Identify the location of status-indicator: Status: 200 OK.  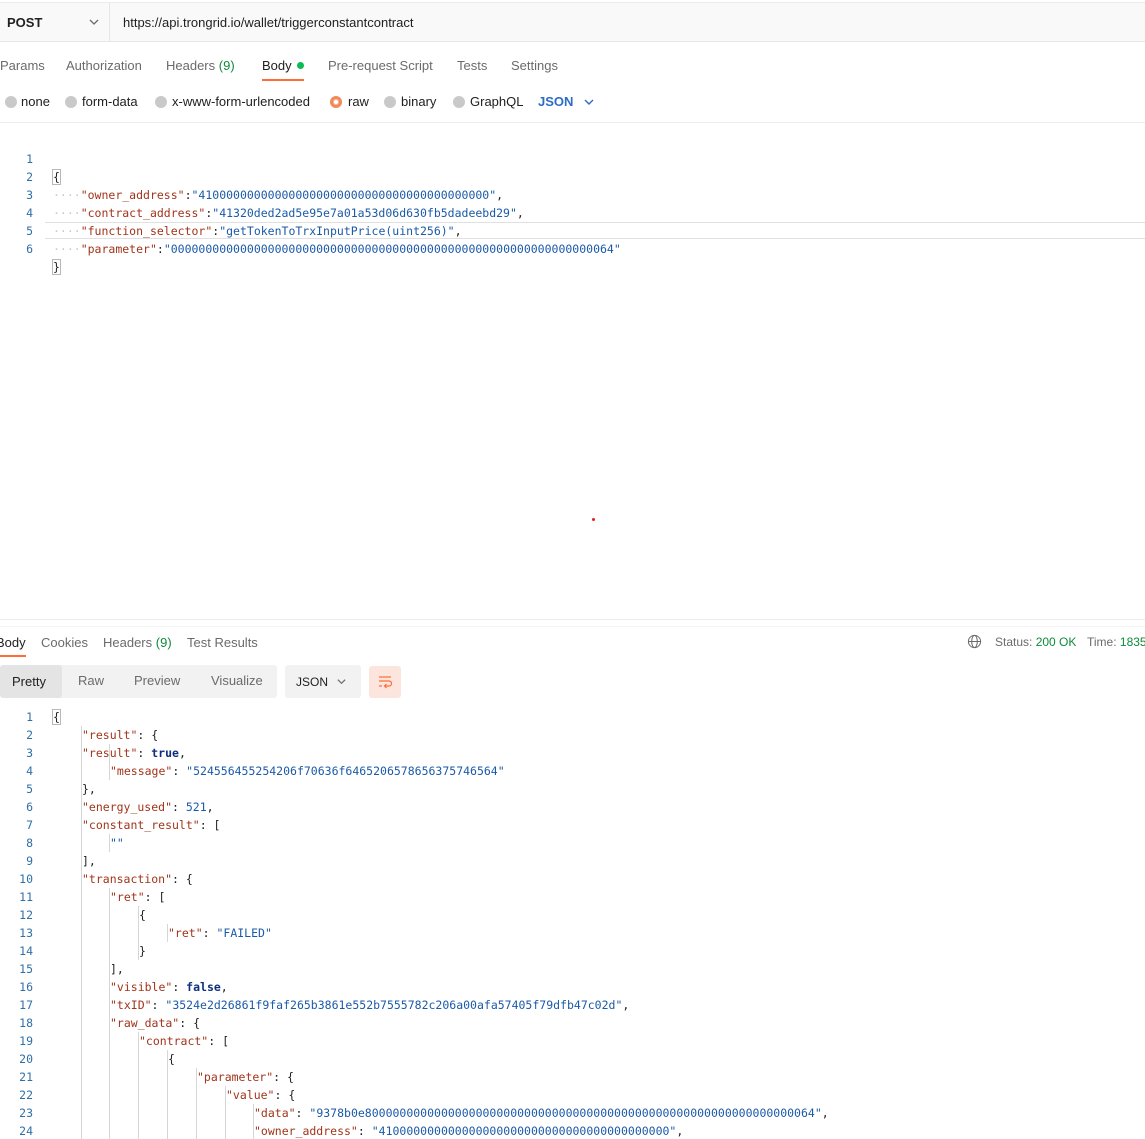
(1035, 642).